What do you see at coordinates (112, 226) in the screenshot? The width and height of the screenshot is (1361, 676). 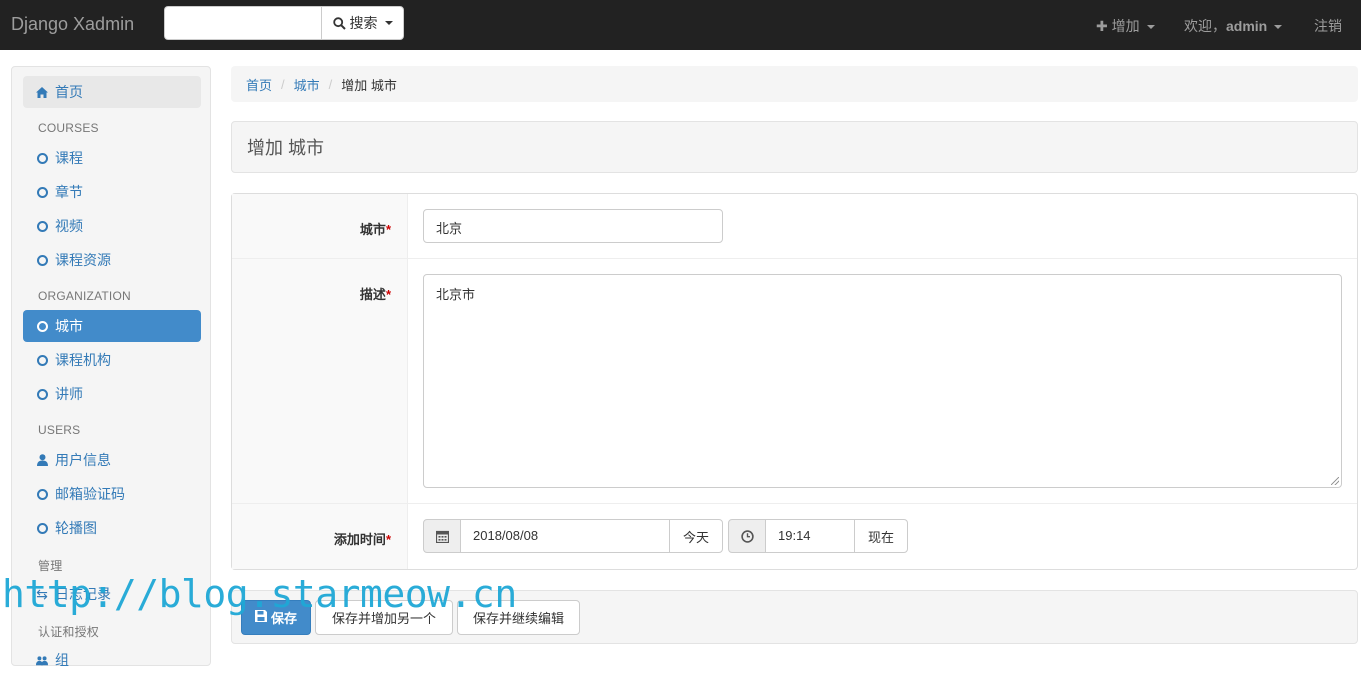 I see `sidebar-item-video: 视频` at bounding box center [112, 226].